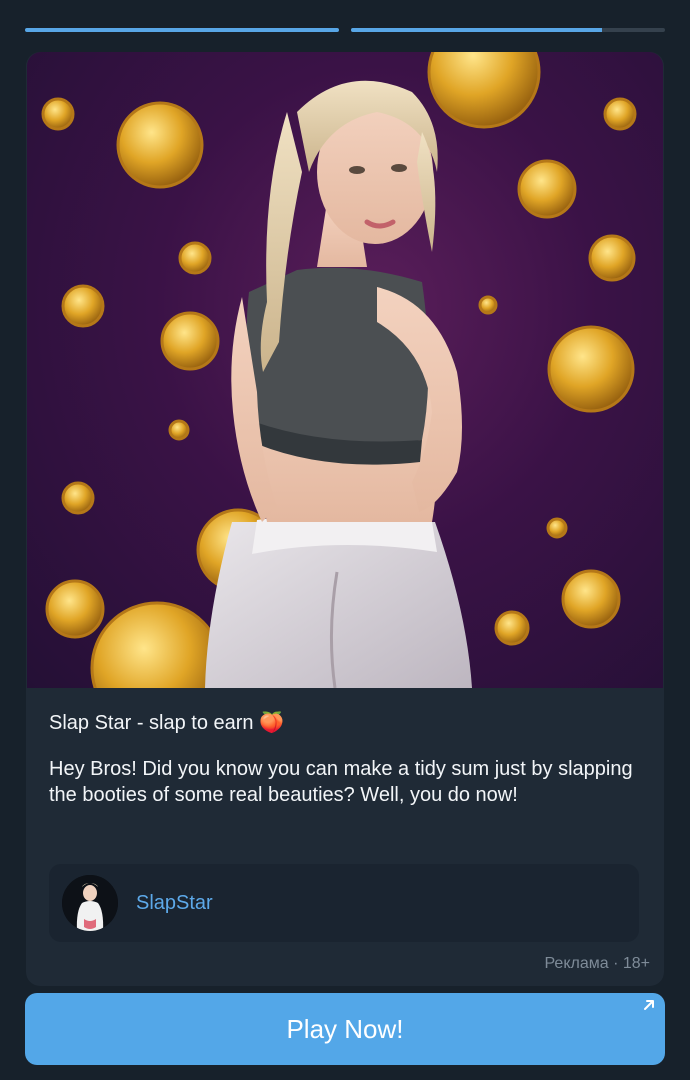 The height and width of the screenshot is (1080, 690). Describe the element at coordinates (597, 964) in the screenshot. I see `ad-label: Реклама · 18+` at that location.